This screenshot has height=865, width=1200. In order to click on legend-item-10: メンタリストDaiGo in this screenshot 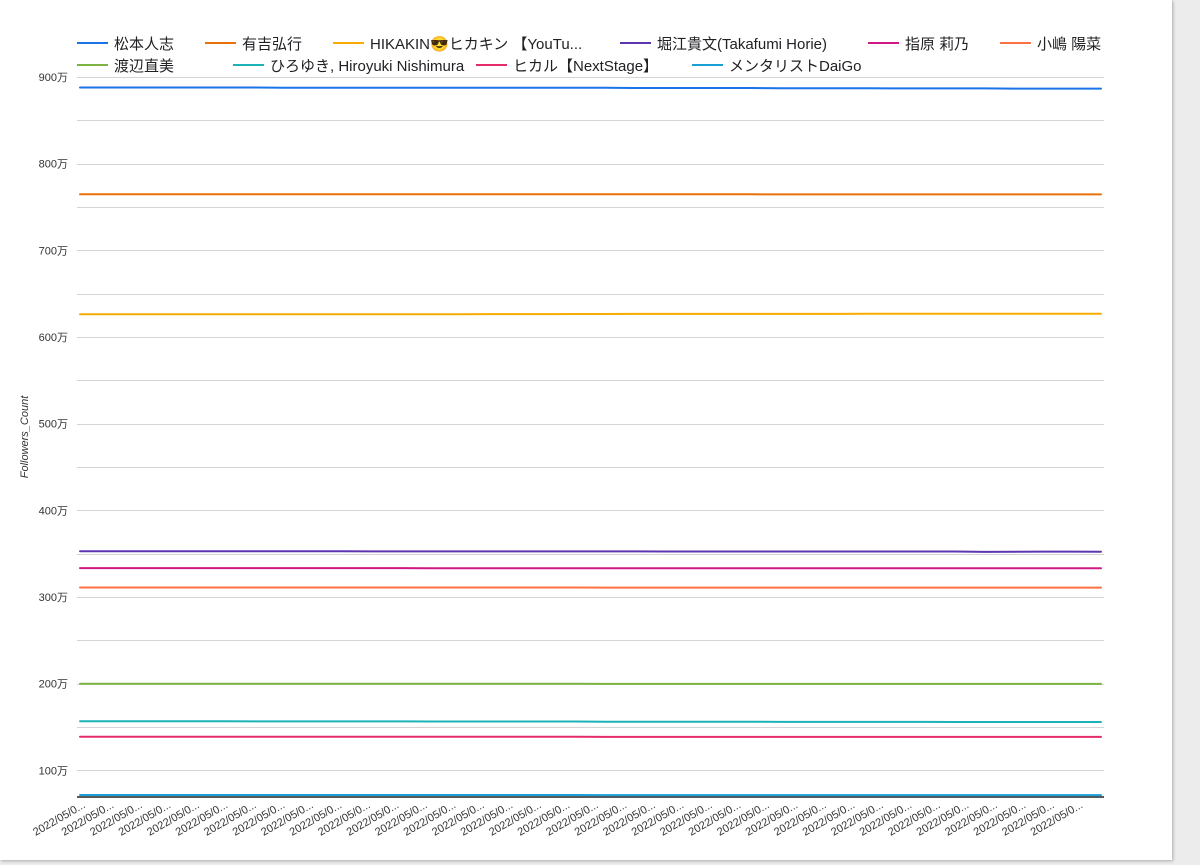, I will do `click(777, 65)`.